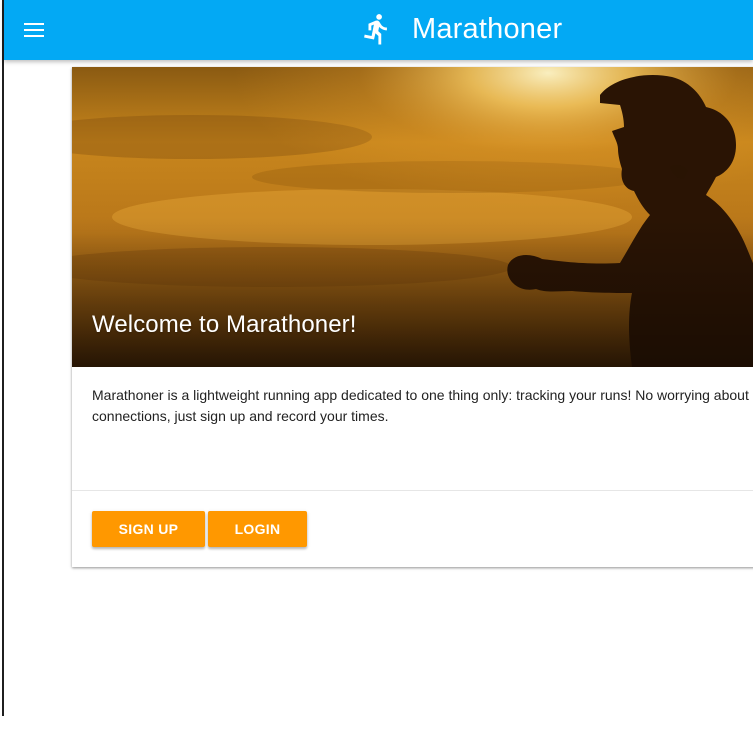 This screenshot has height=753, width=753. What do you see at coordinates (257, 529) in the screenshot?
I see `login-button: LOGIN` at bounding box center [257, 529].